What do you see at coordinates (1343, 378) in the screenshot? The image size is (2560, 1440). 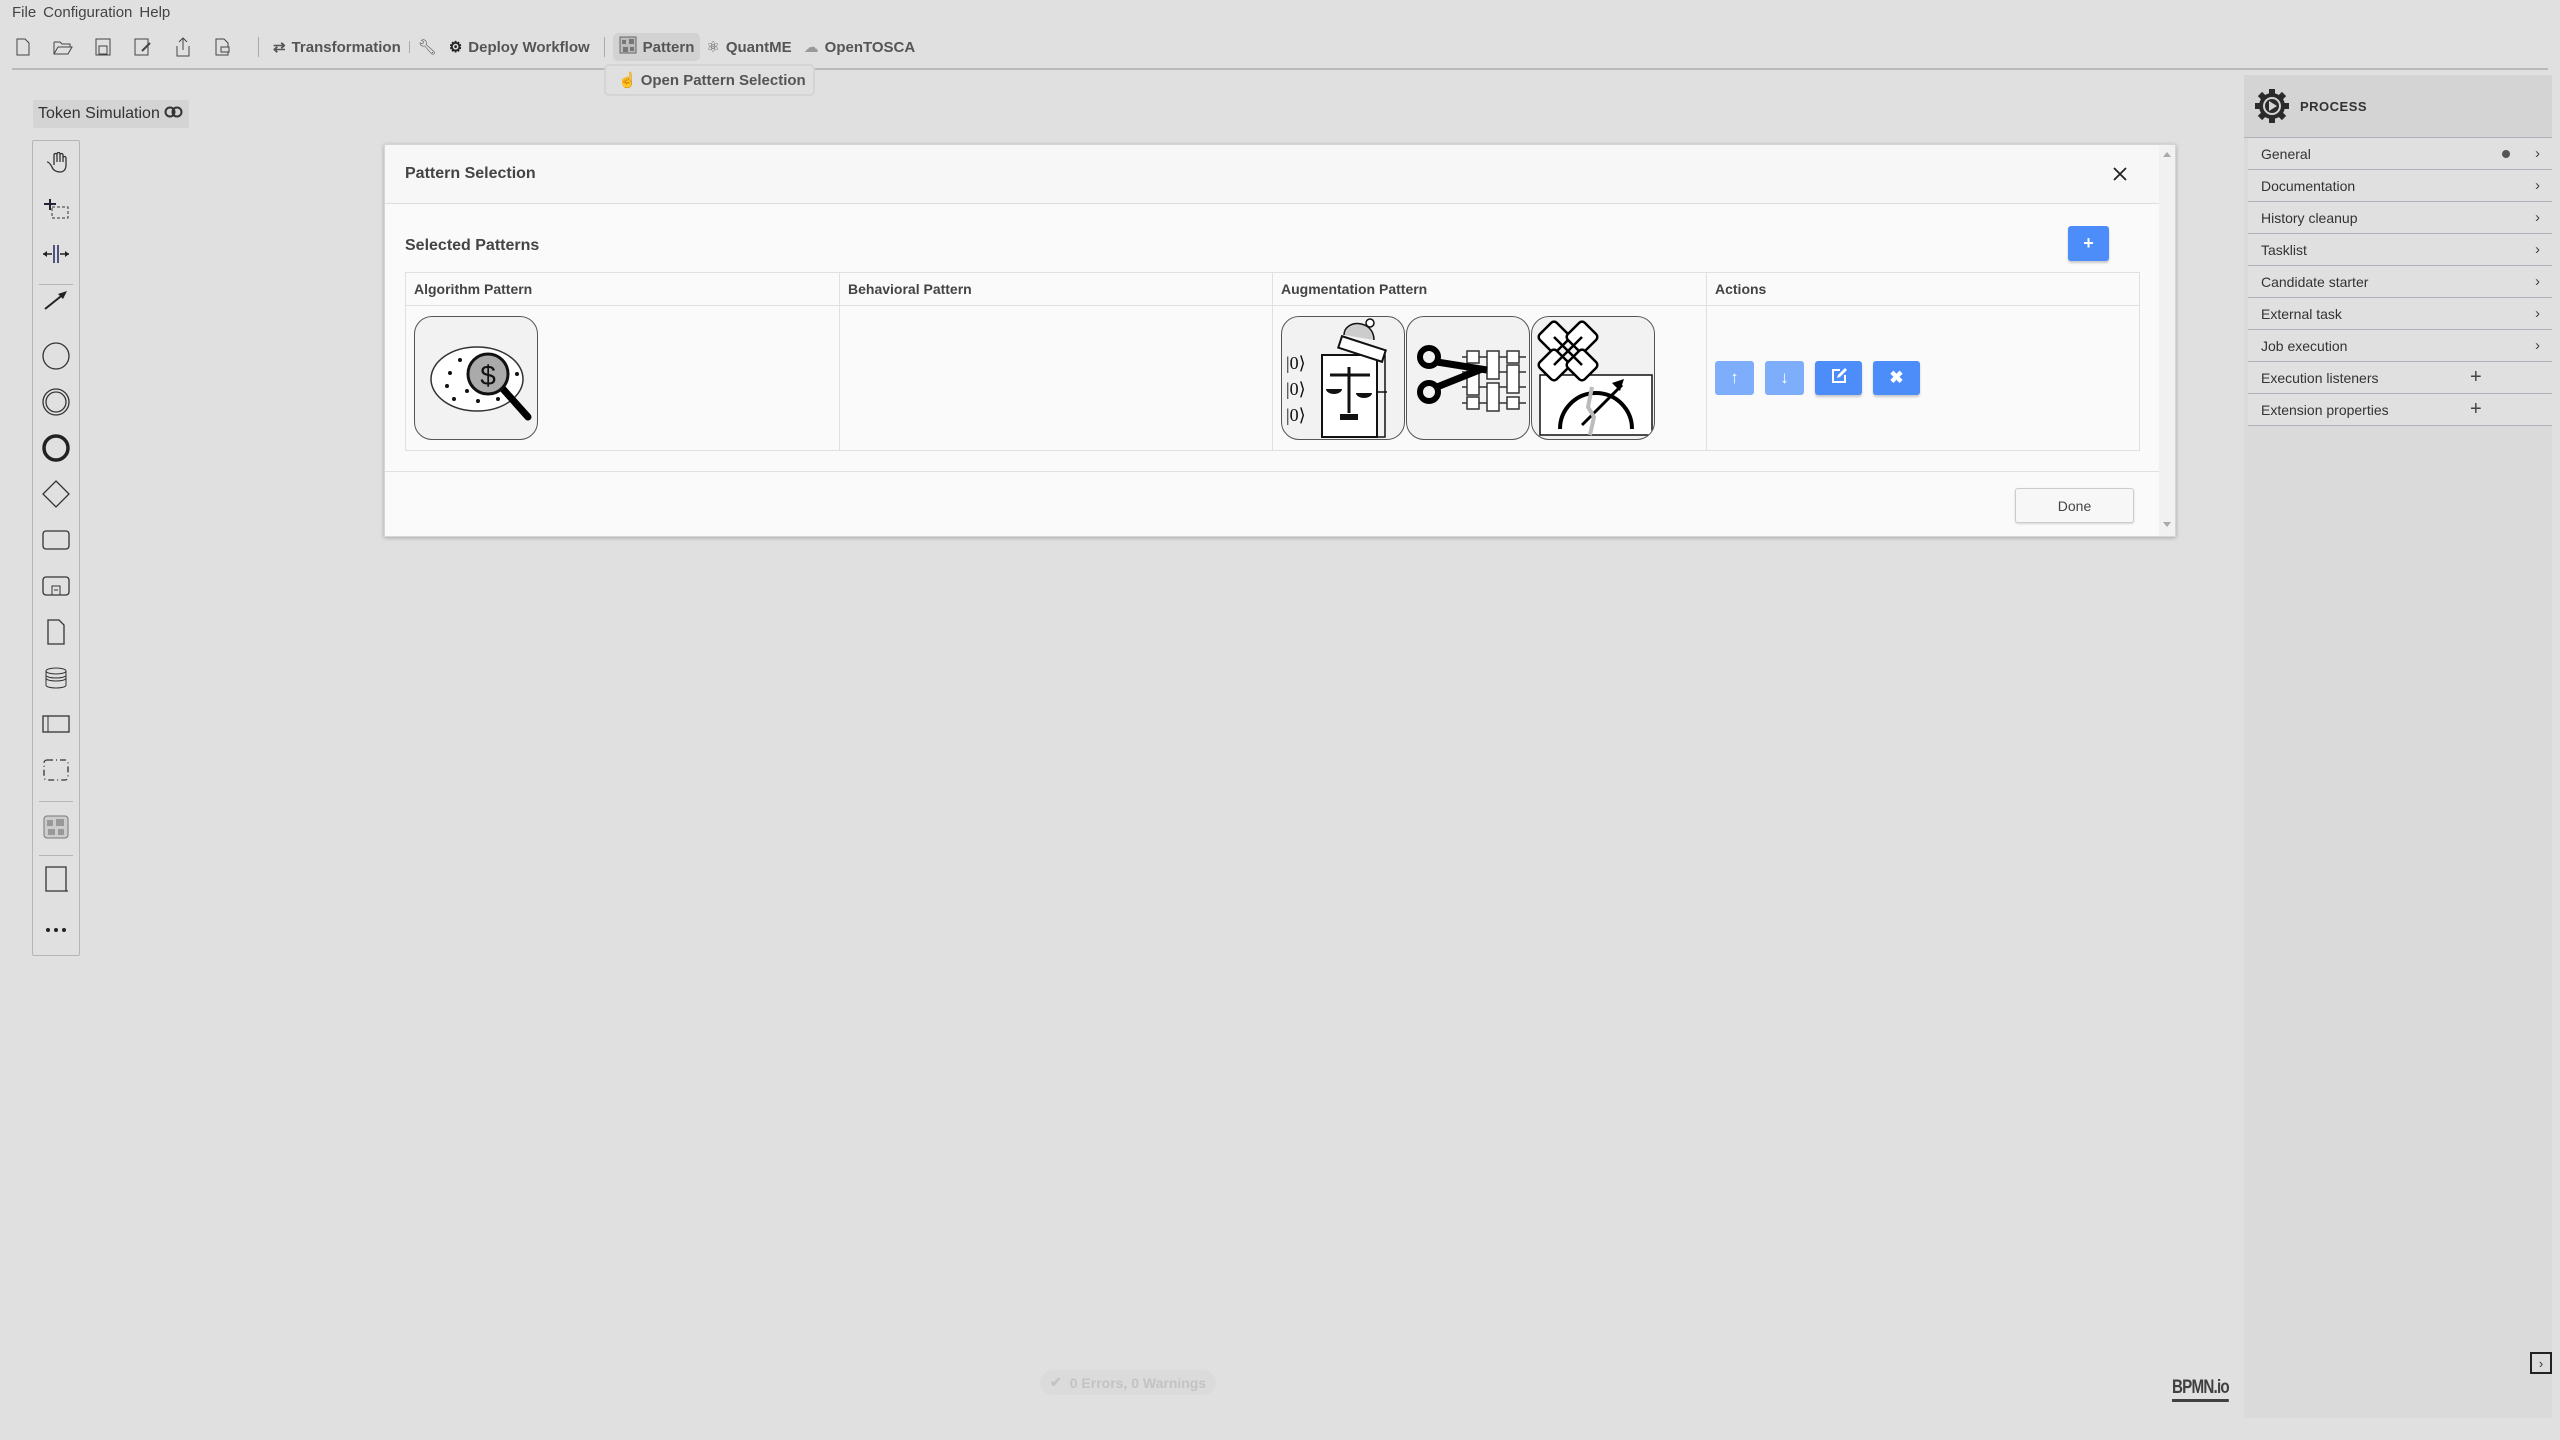 I see `readout-error-mitigation-pattern-icon: |0⟩ |0⟩ |0⟩` at bounding box center [1343, 378].